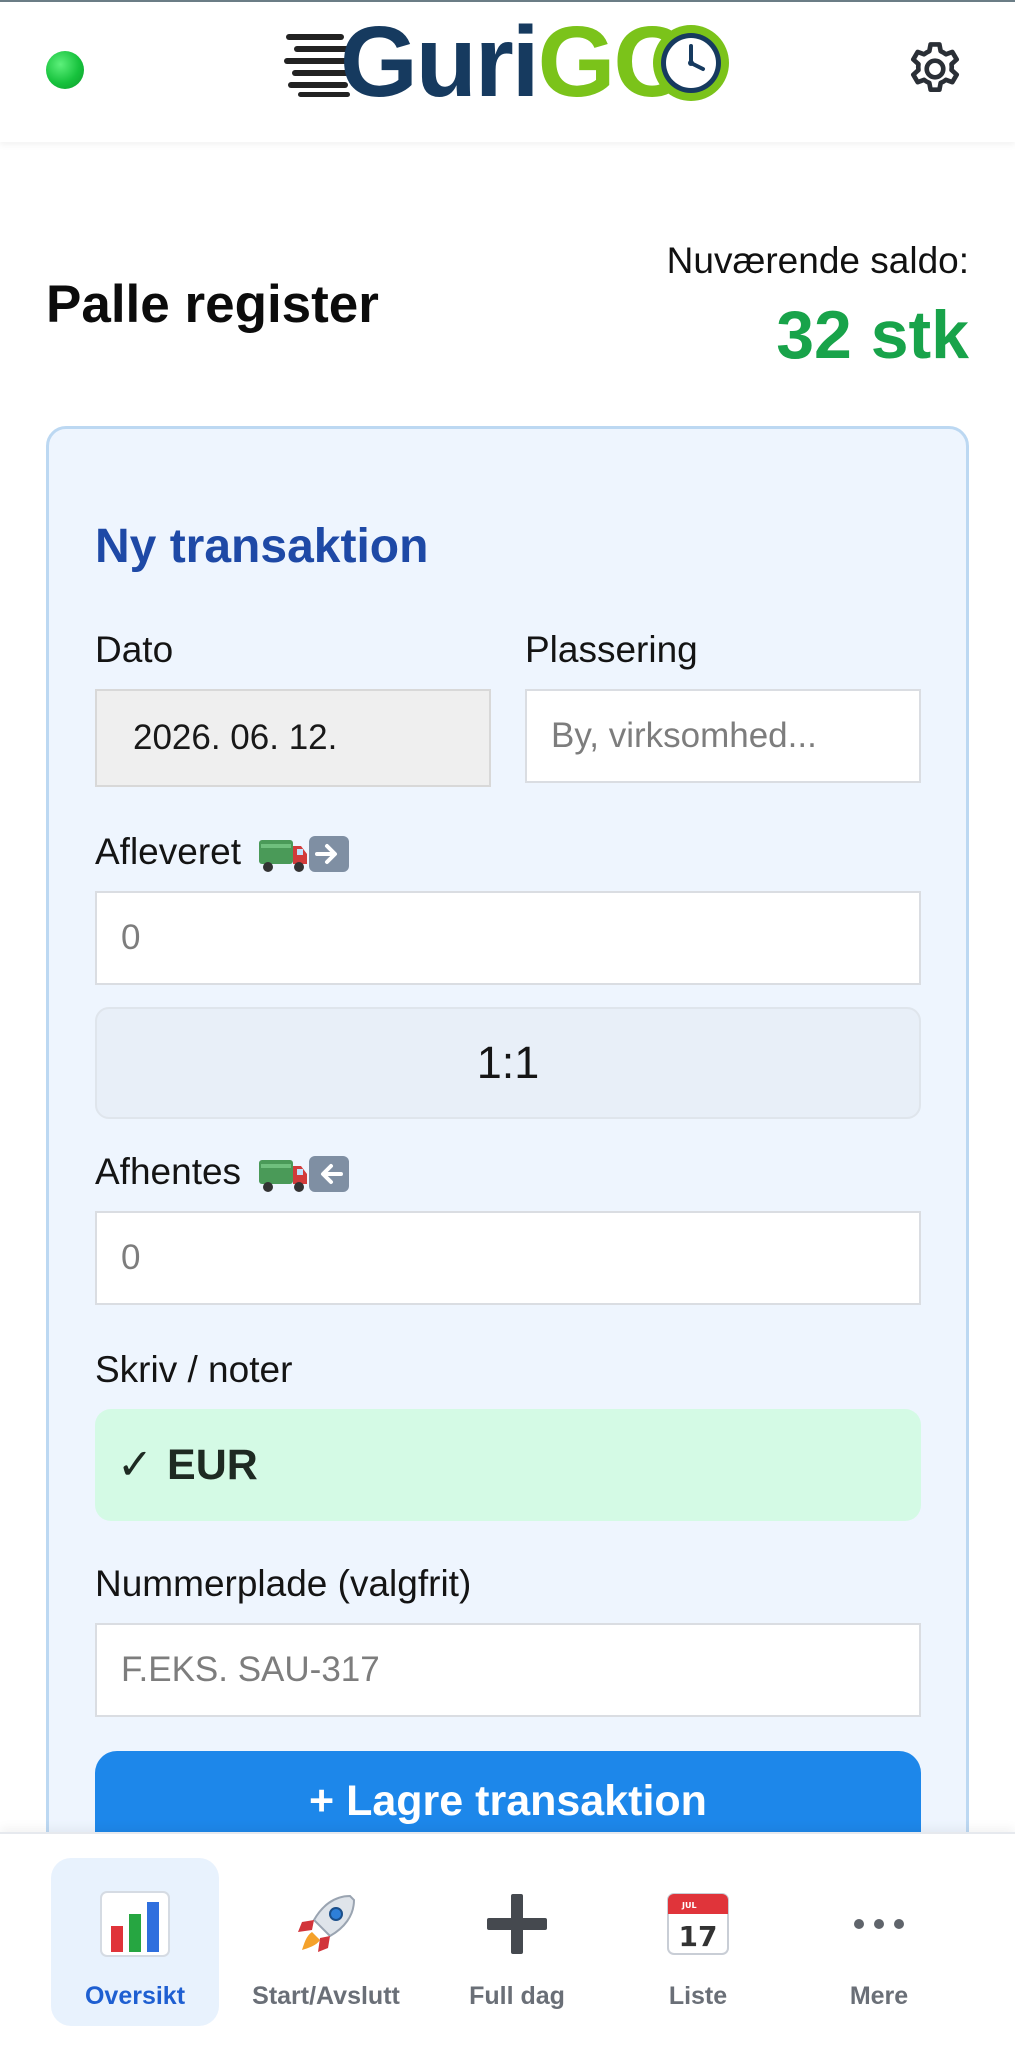 The height and width of the screenshot is (2048, 1015). I want to click on delivered-label: Afleveret, so click(223, 852).